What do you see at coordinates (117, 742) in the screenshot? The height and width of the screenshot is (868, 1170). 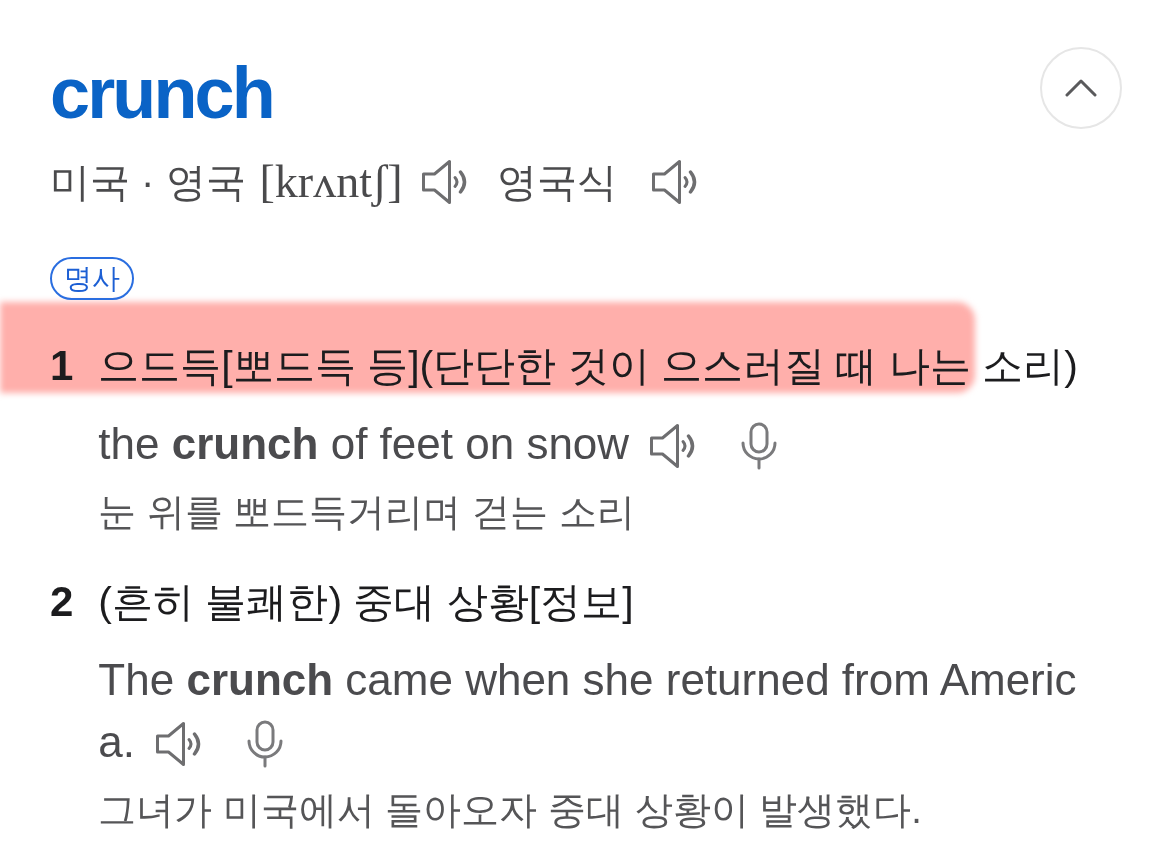 I see `example-sentence: a.` at bounding box center [117, 742].